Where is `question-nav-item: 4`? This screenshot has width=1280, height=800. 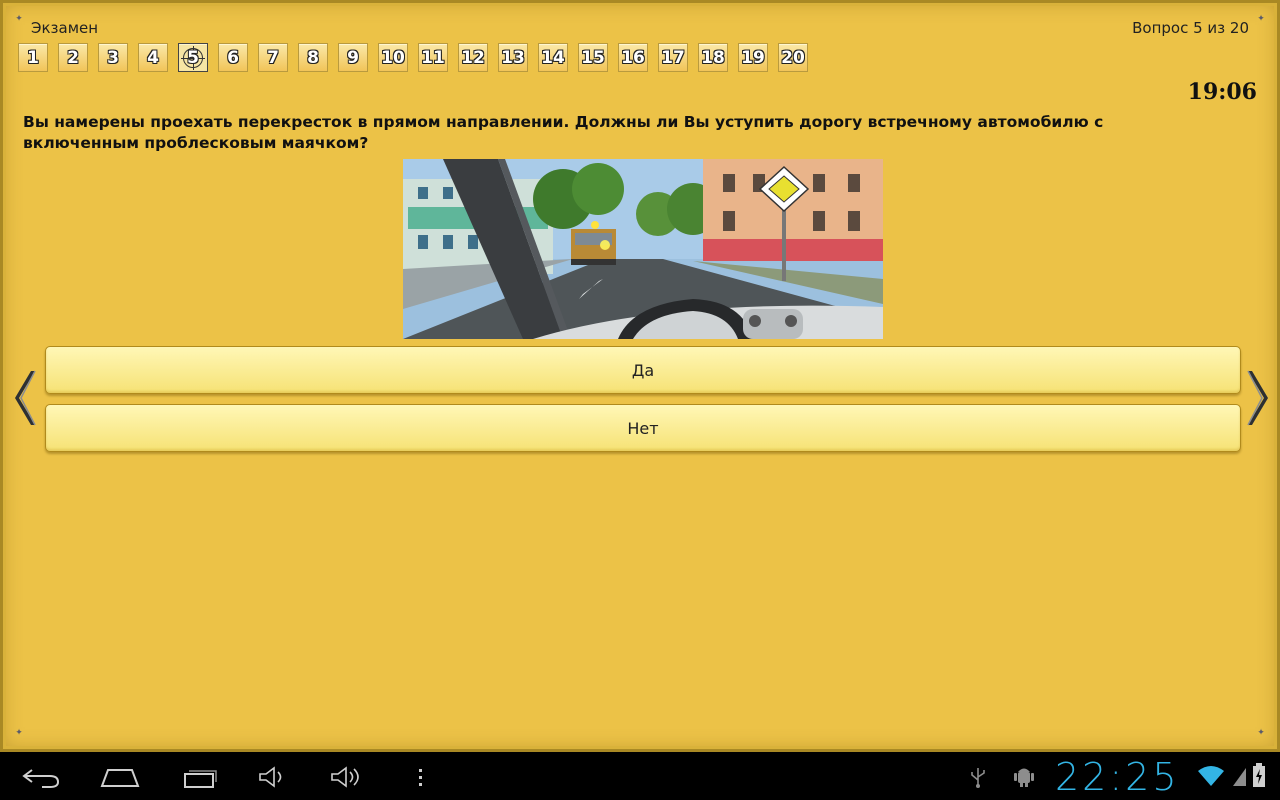 question-nav-item: 4 is located at coordinates (153, 57).